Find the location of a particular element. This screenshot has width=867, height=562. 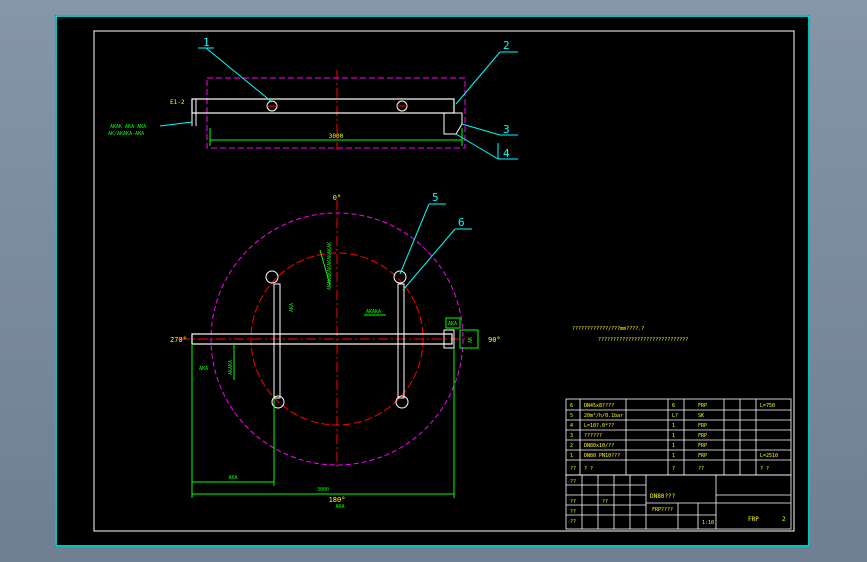

parts-header-no: ?? is located at coordinates (573, 469).